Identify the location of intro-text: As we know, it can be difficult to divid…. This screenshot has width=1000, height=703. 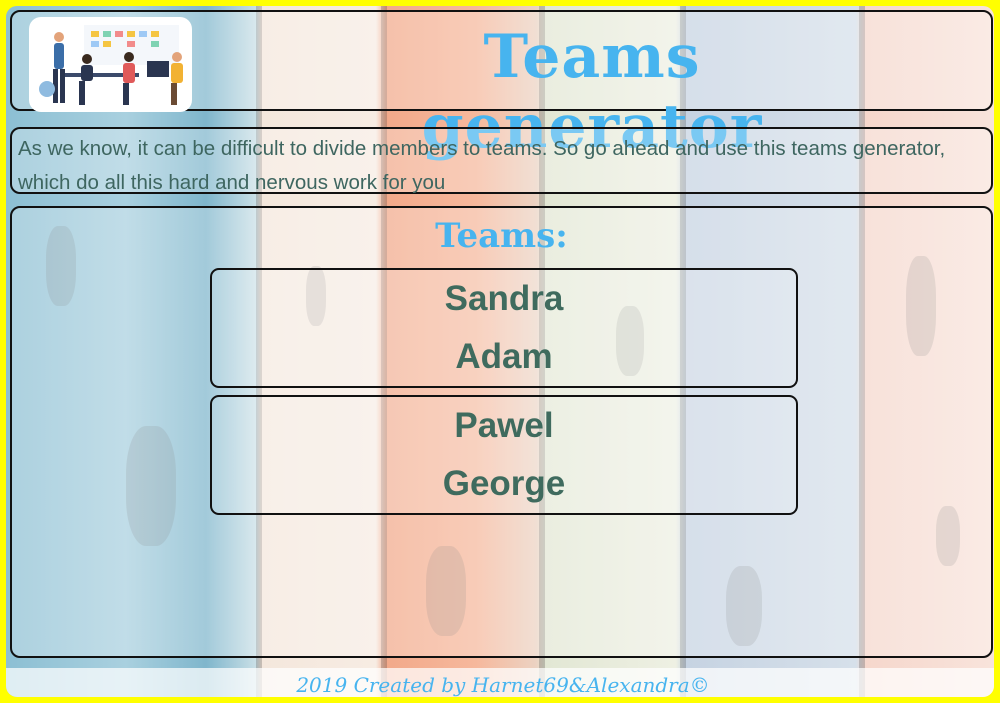
(482, 165).